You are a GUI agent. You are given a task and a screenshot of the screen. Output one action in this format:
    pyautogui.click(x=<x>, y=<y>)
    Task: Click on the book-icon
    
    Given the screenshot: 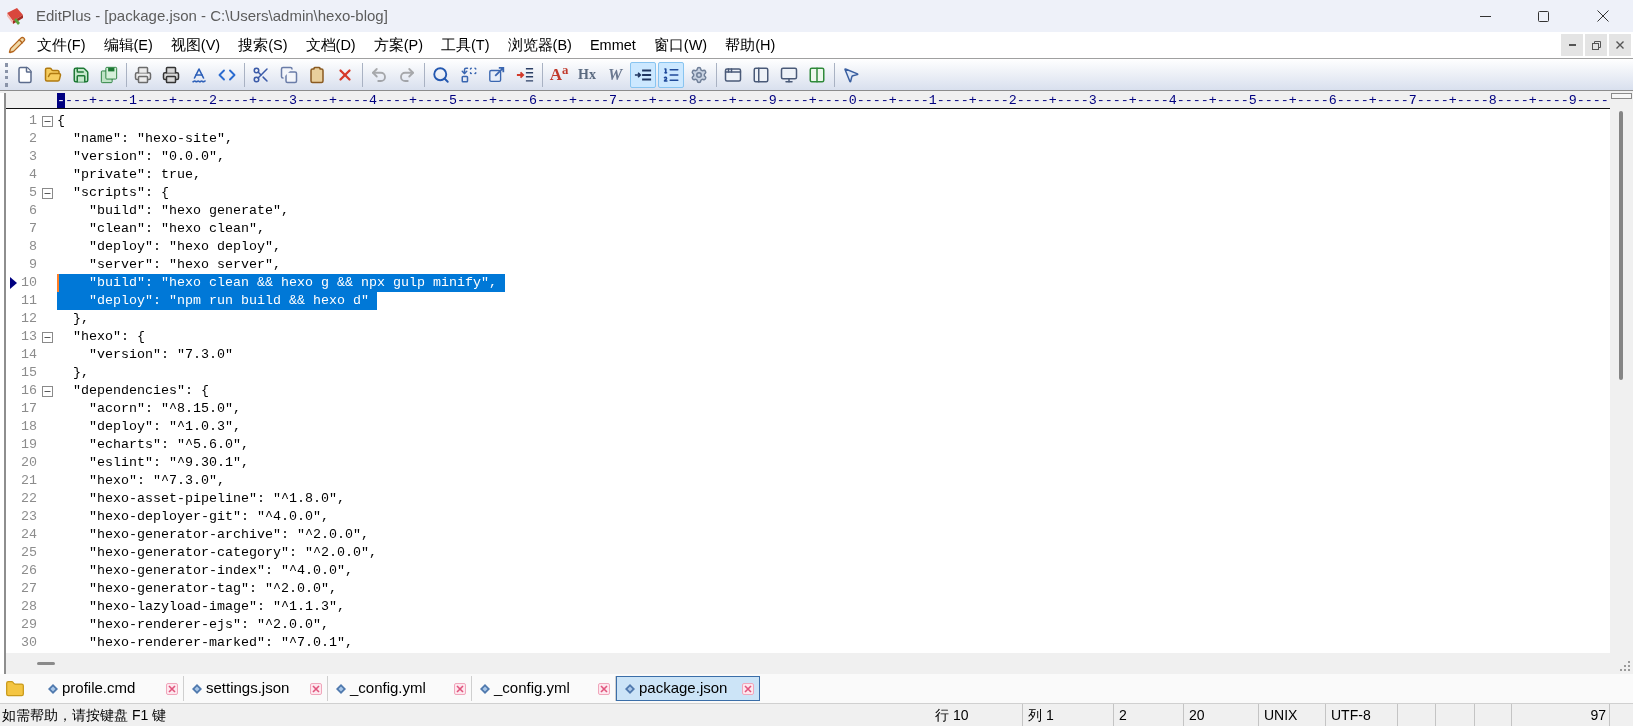 What is the action you would take?
    pyautogui.click(x=15, y=16)
    